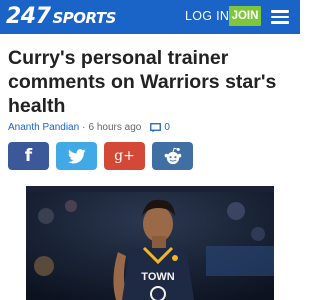 Image resolution: width=320 pixels, height=300 pixels. I want to click on reddit-share-button, so click(172, 156).